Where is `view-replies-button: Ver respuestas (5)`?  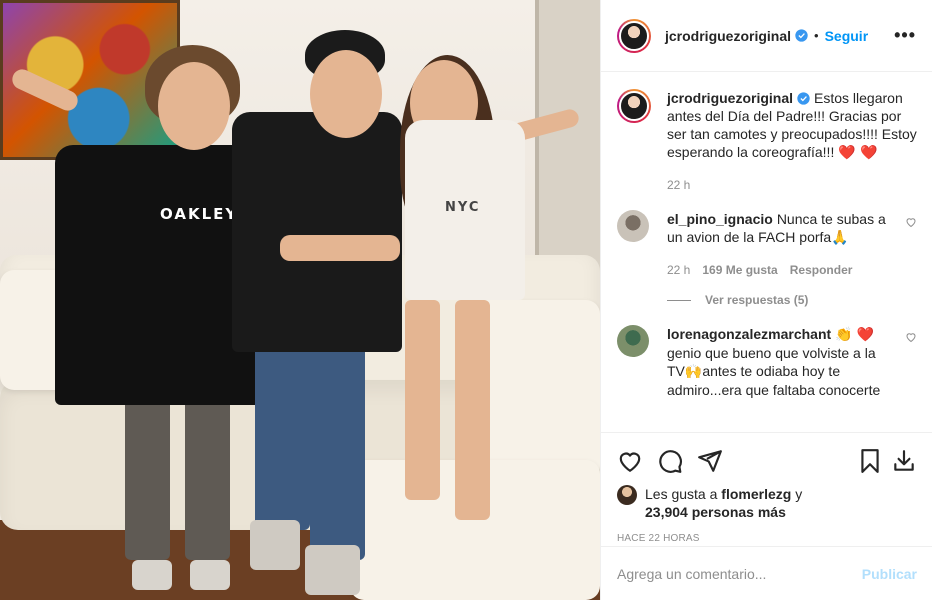 view-replies-button: Ver respuestas (5) is located at coordinates (792, 300).